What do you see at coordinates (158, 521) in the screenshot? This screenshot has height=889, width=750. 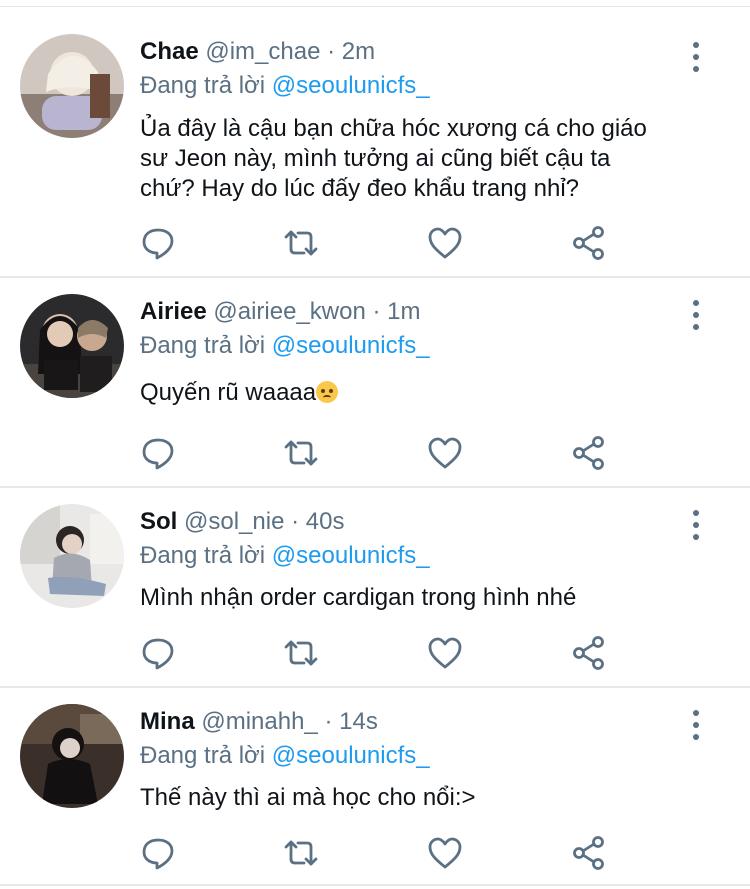 I see `display-name: Sol` at bounding box center [158, 521].